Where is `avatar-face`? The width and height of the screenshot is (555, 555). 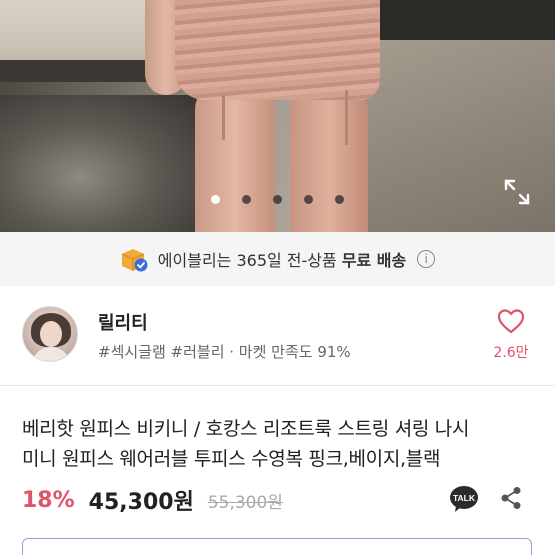 avatar-face is located at coordinates (51, 334).